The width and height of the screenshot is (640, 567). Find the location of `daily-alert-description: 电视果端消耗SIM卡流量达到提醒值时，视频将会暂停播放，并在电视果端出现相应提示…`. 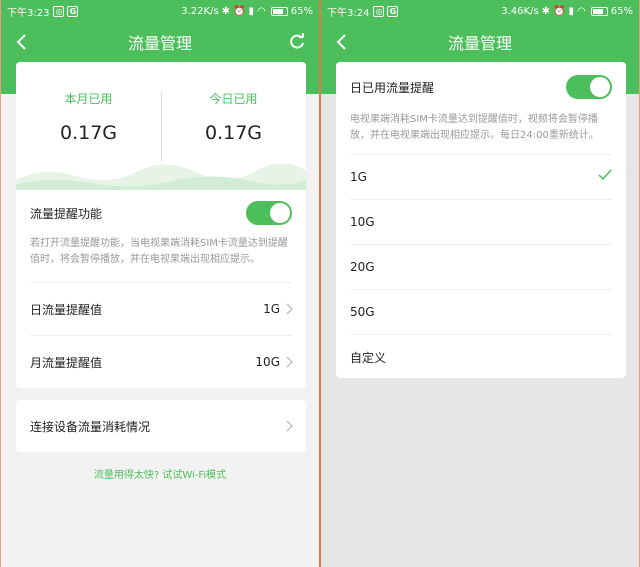

daily-alert-description: 电视果端消耗SIM卡流量达到提醒值时，视频将会暂停播放，并在电视果端出现相应提示… is located at coordinates (474, 127).